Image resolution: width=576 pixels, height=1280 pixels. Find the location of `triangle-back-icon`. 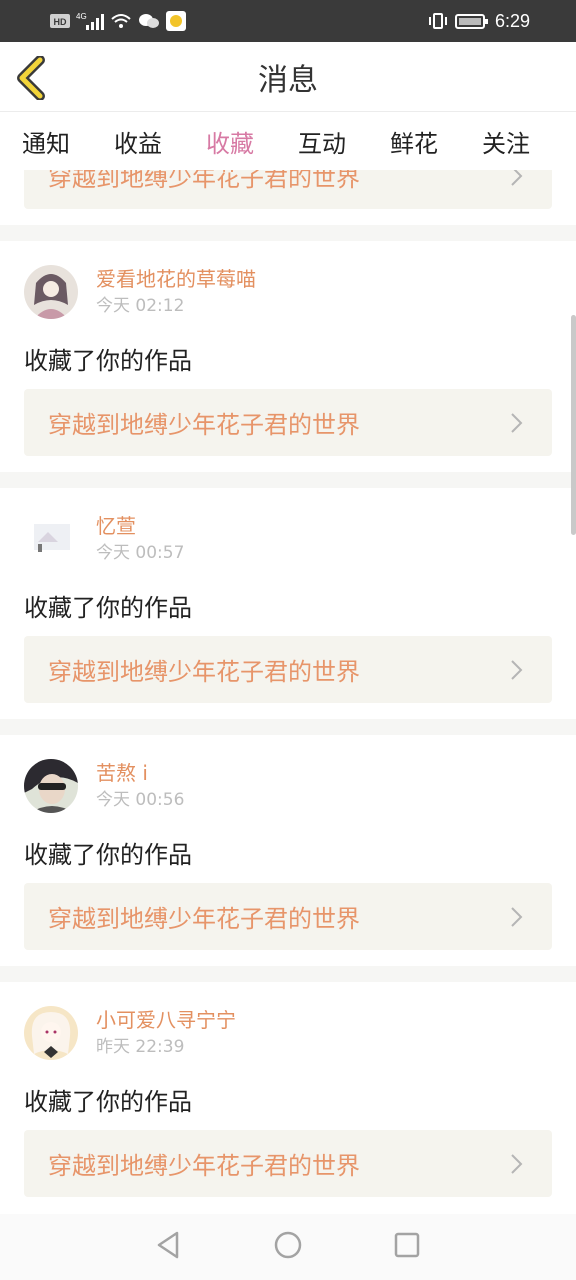

triangle-back-icon is located at coordinates (168, 1245).